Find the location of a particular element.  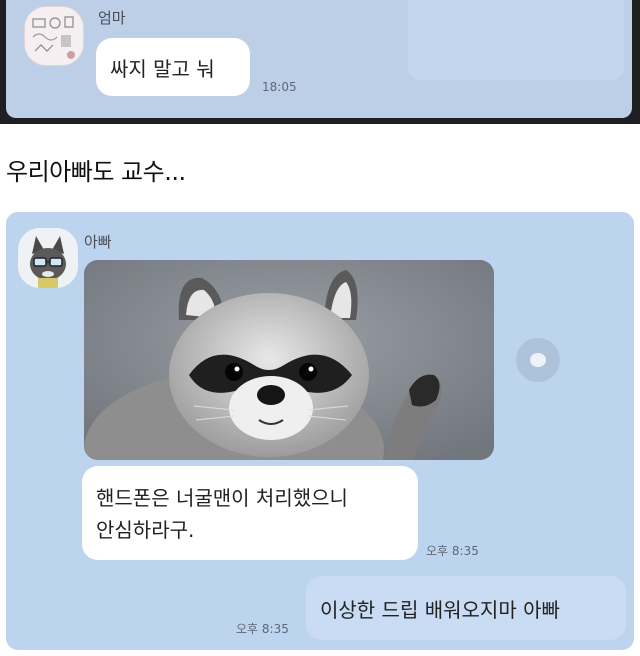

cartoon-cat-avatar-icon is located at coordinates (48, 258).